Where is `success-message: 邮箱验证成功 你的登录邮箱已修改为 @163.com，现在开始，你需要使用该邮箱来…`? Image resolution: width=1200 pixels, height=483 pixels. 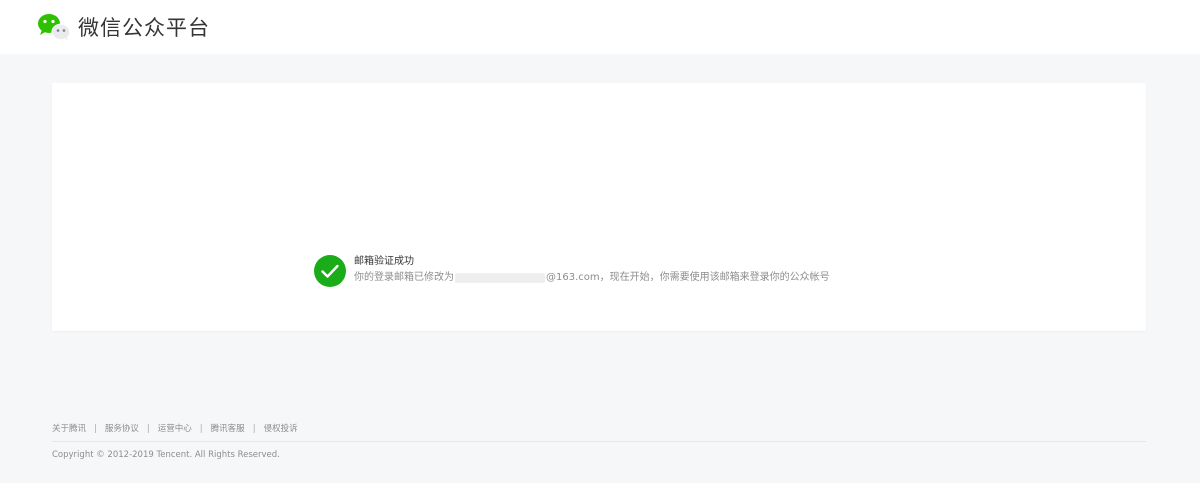 success-message: 邮箱验证成功 你的登录邮箱已修改为 @163.com，现在开始，你需要使用该邮箱来… is located at coordinates (594, 273).